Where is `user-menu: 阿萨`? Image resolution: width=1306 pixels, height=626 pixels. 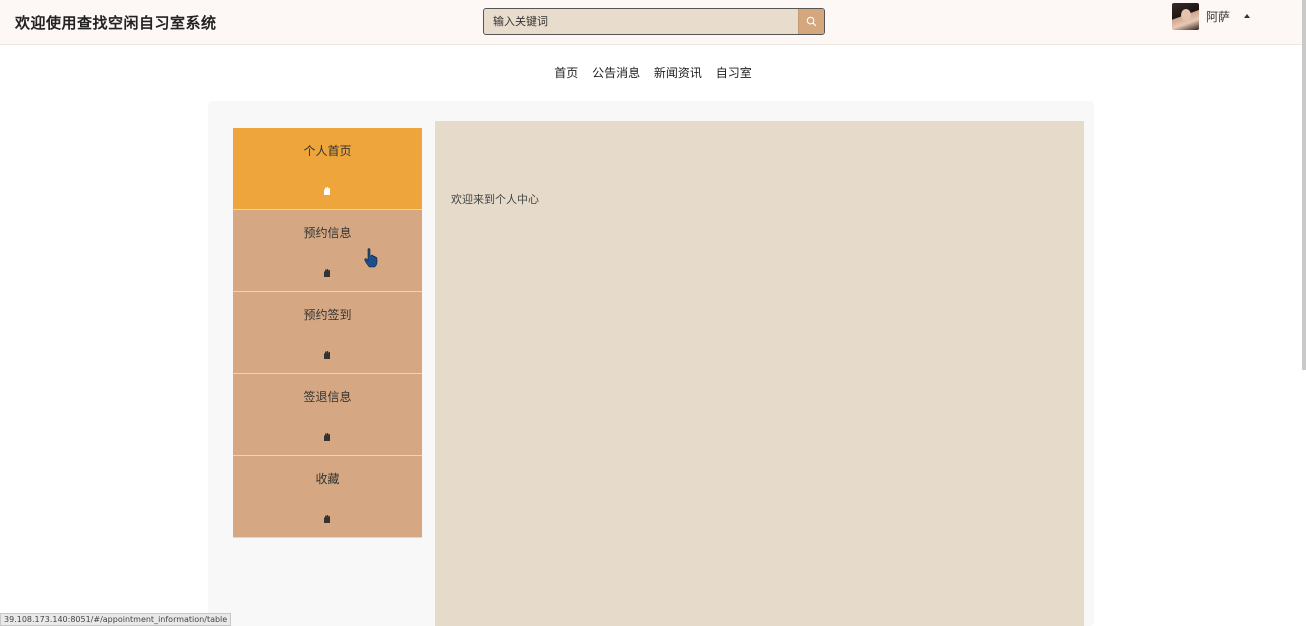 user-menu: 阿萨 is located at coordinates (1211, 16).